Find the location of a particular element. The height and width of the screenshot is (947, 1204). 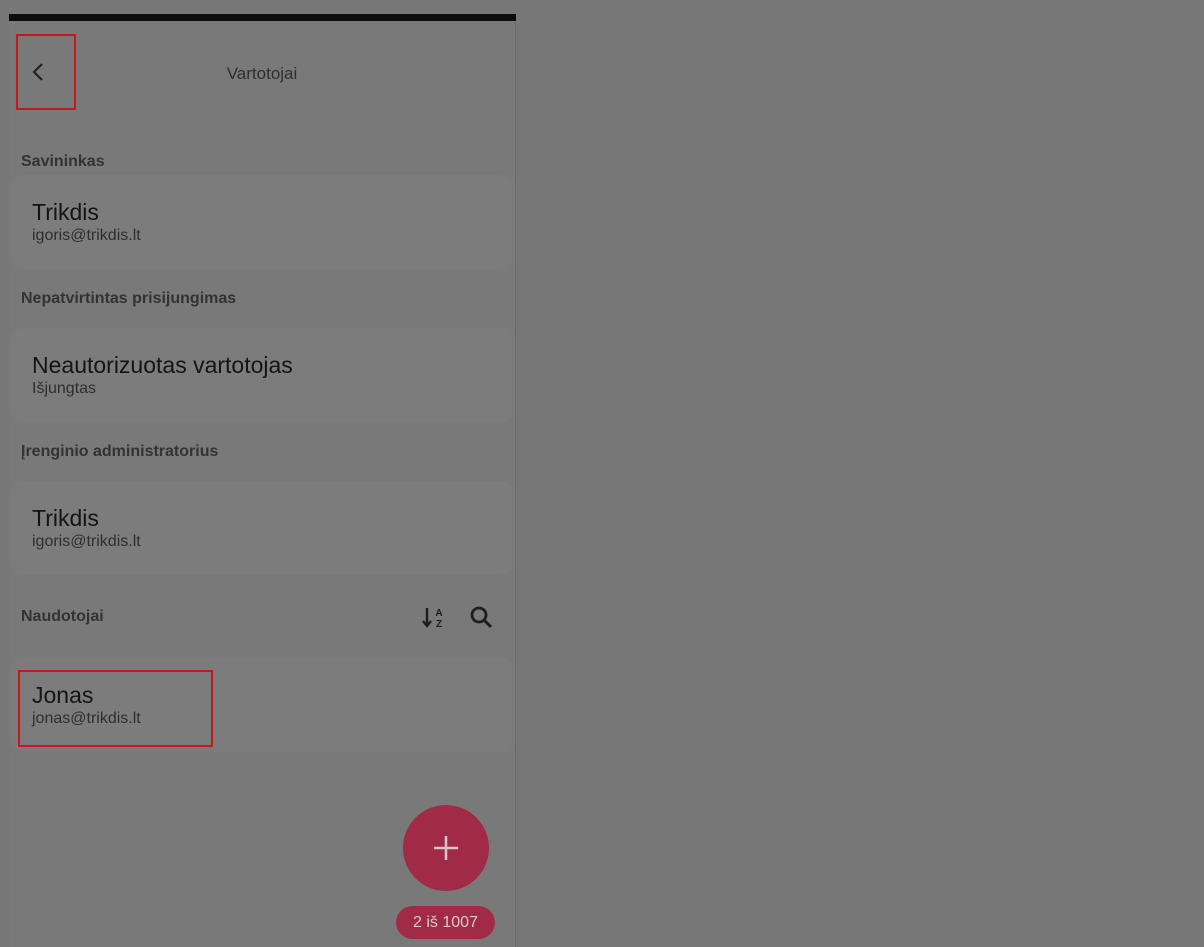

section-header-admin: Įrenginio administratorius is located at coordinates (120, 451).